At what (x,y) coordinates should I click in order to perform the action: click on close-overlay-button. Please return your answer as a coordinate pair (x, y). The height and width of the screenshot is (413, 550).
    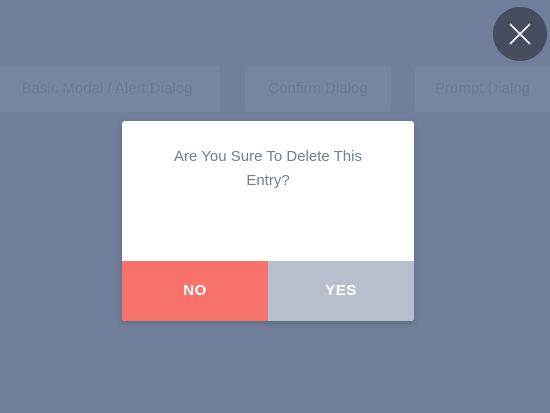
    Looking at the image, I should click on (520, 34).